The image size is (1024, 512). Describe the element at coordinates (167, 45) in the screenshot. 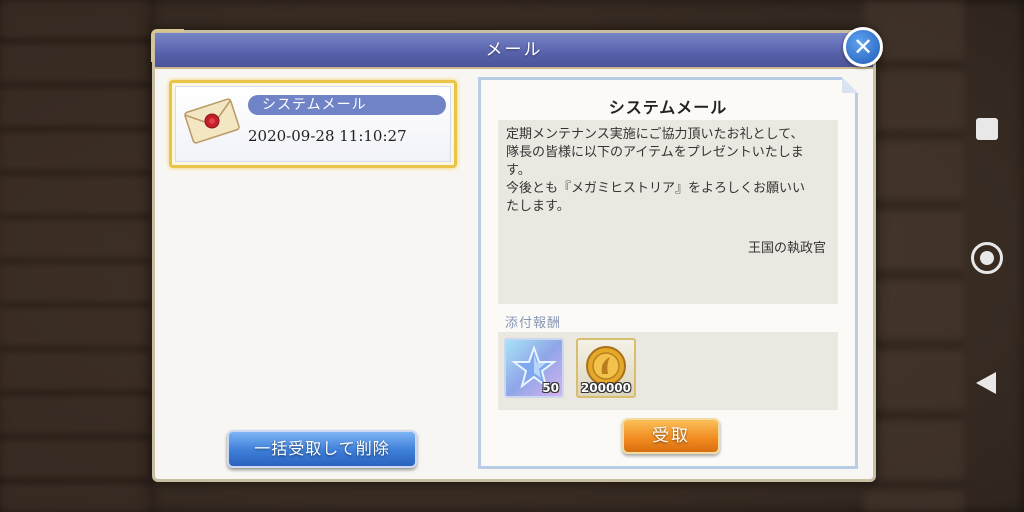

I see `corner-ornament` at that location.